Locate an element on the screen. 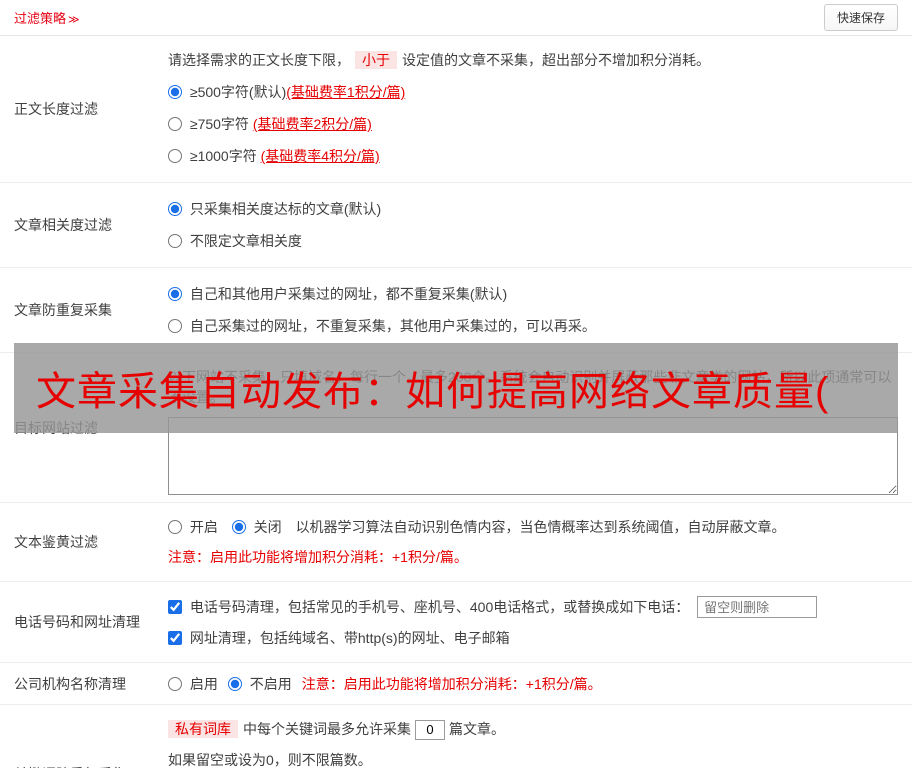 This screenshot has height=768, width=912. private-lexicon-highlight: 私有词库 is located at coordinates (203, 729).